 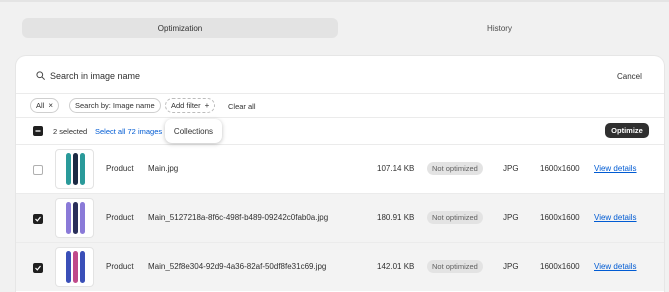 What do you see at coordinates (396, 217) in the screenshot?
I see `row-file-size: 180.91 KB` at bounding box center [396, 217].